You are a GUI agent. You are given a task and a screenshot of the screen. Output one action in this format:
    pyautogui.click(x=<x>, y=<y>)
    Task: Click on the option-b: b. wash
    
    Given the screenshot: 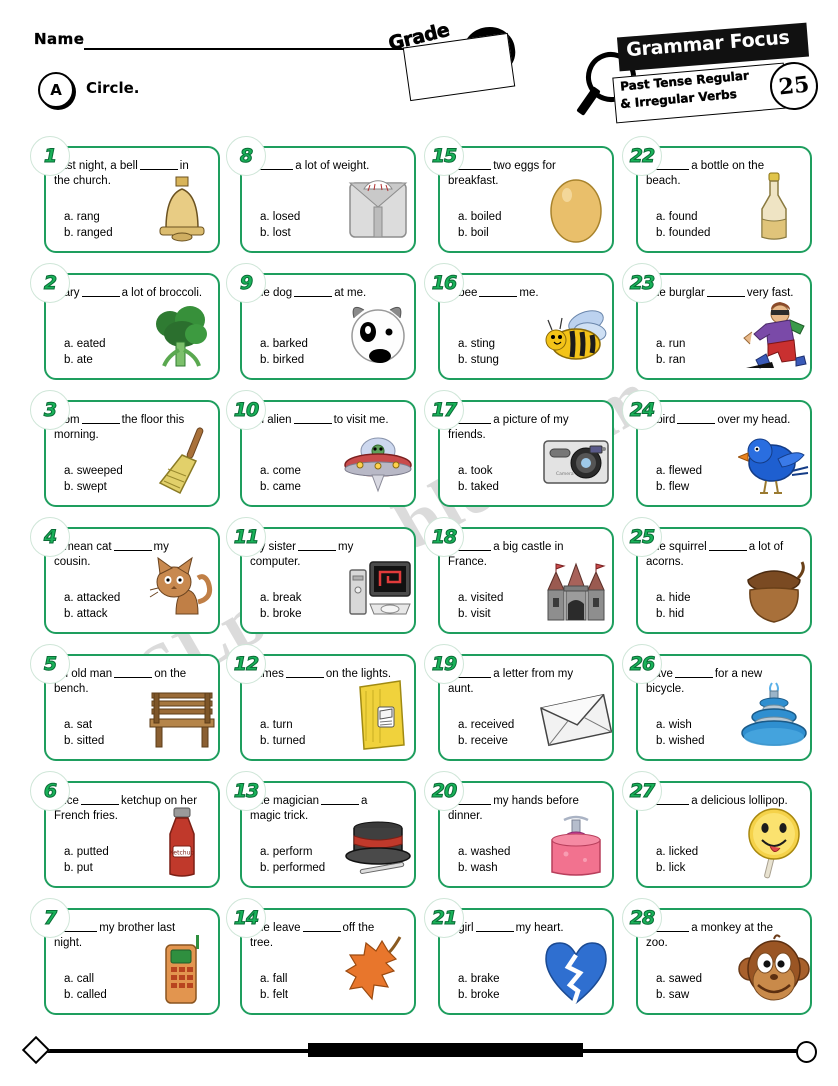 What is the action you would take?
    pyautogui.click(x=518, y=868)
    